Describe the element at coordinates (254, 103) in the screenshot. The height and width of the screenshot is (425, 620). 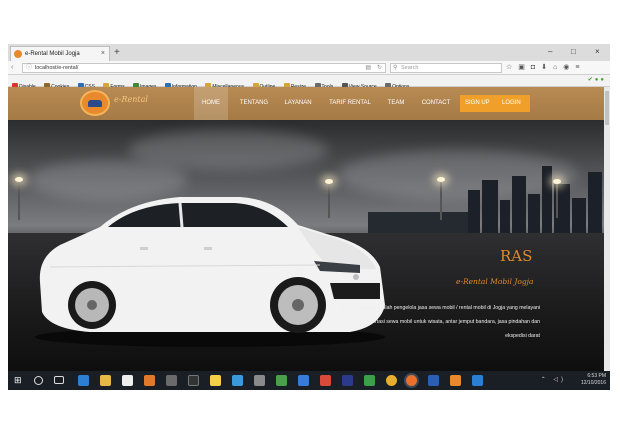
I see `nav-tentang: TENTANG` at that location.